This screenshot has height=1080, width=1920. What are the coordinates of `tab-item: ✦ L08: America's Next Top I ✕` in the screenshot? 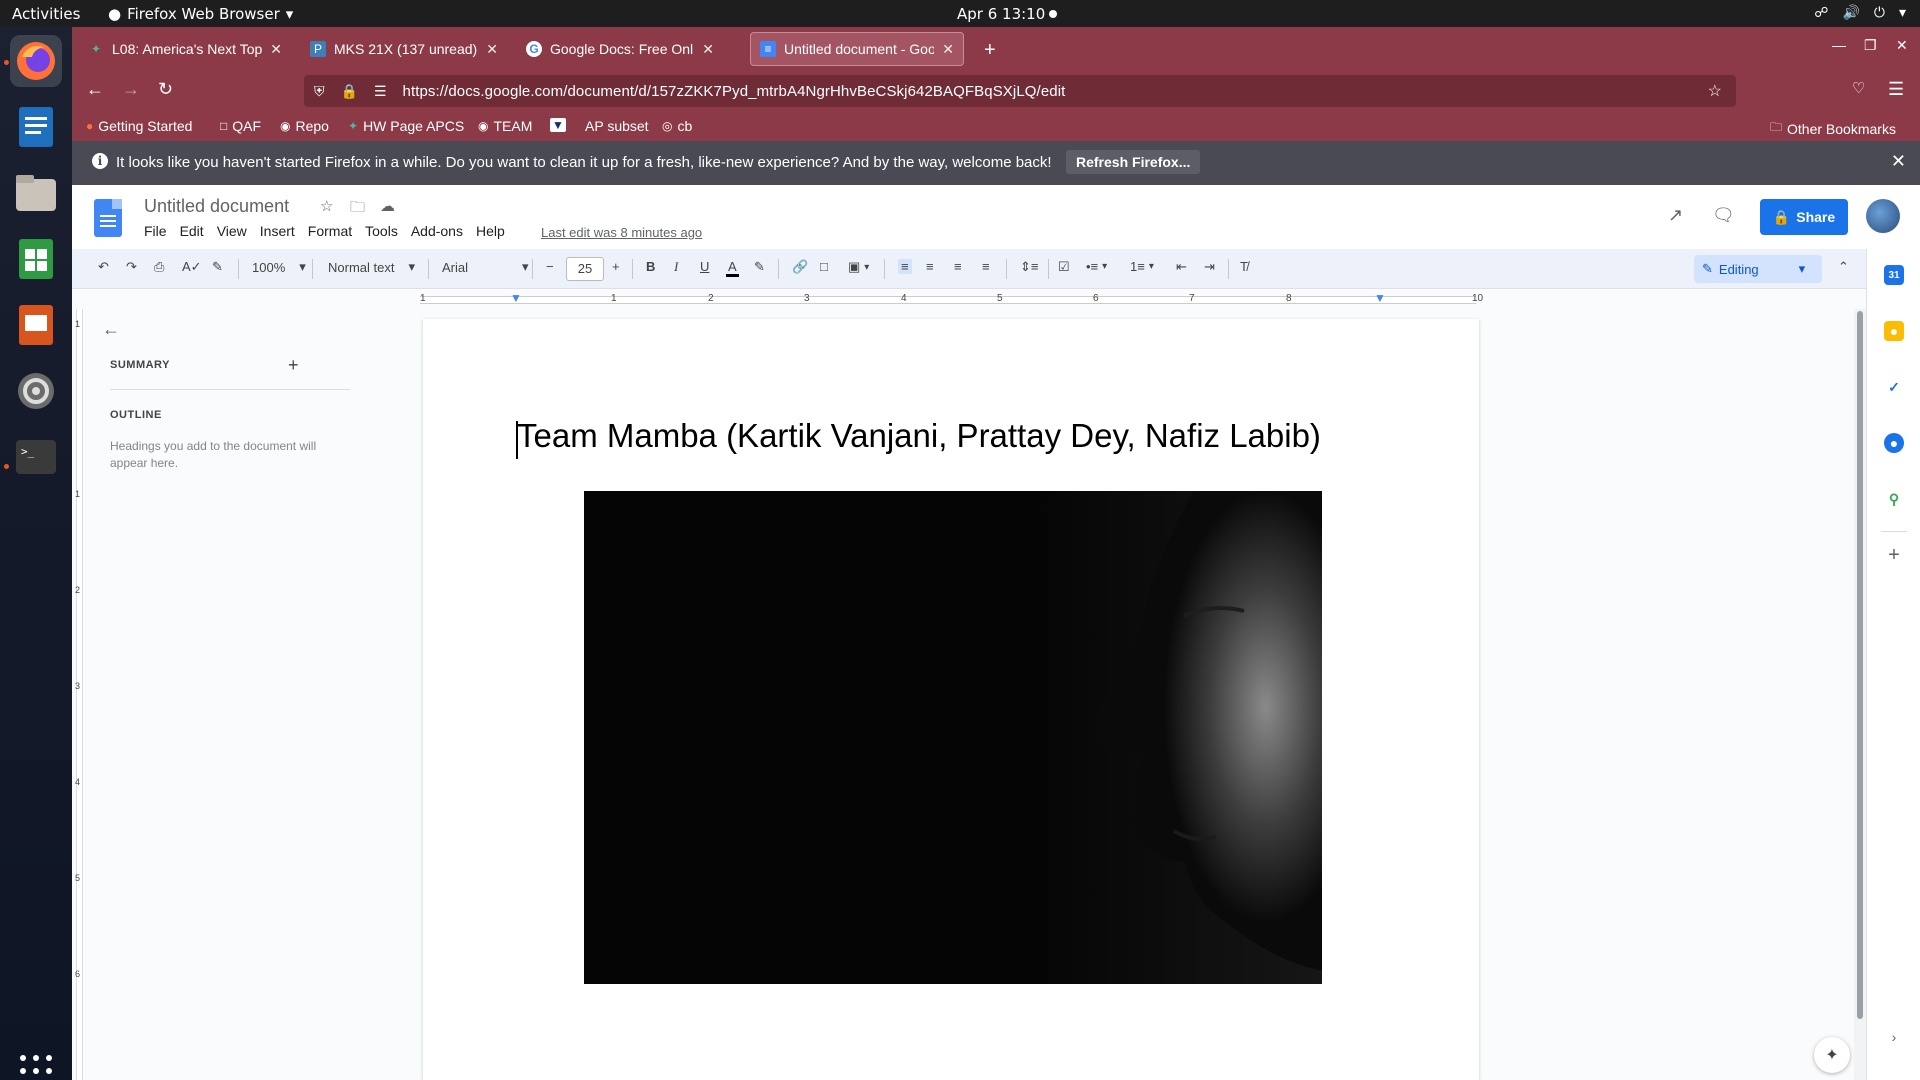 It's located at (185, 49).